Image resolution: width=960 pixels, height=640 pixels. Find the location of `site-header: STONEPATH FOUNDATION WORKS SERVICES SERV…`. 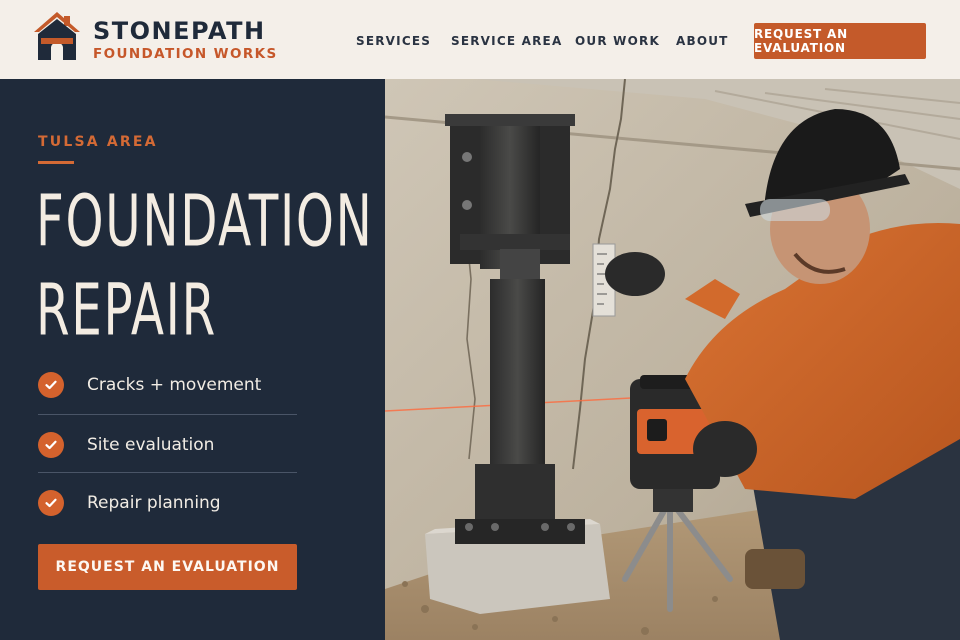

site-header: STONEPATH FOUNDATION WORKS SERVICES SERV… is located at coordinates (480, 39).